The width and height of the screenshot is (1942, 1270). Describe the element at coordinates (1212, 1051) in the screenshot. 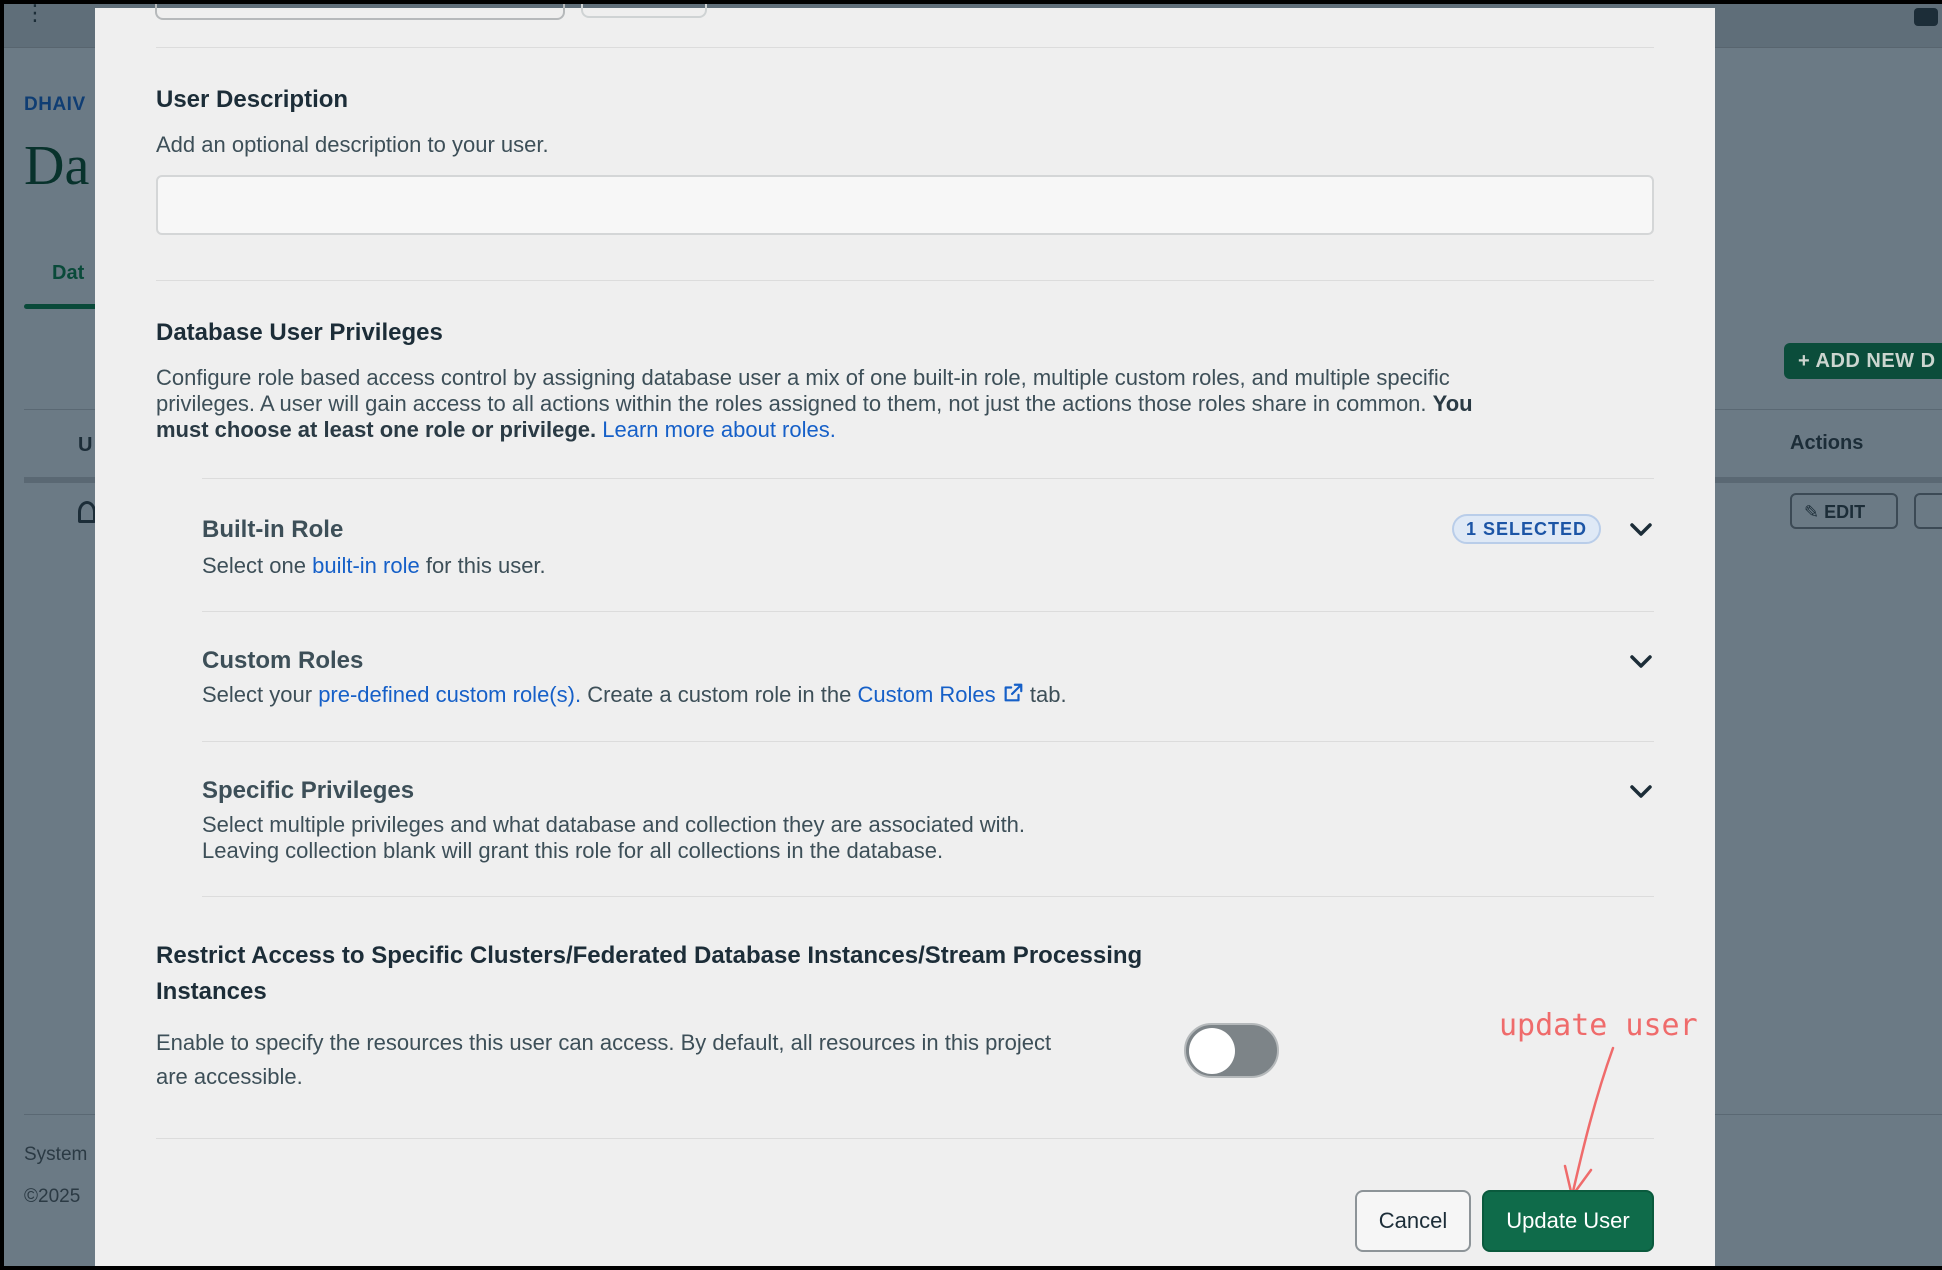

I see `toggle-knob` at that location.